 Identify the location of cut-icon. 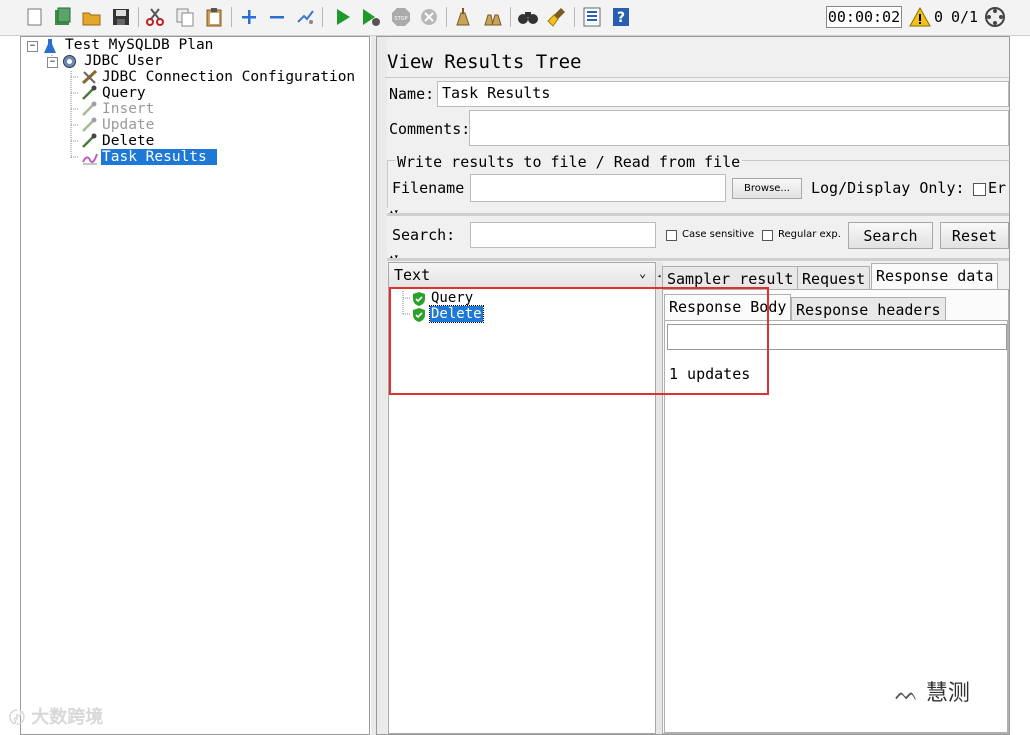
(155, 17).